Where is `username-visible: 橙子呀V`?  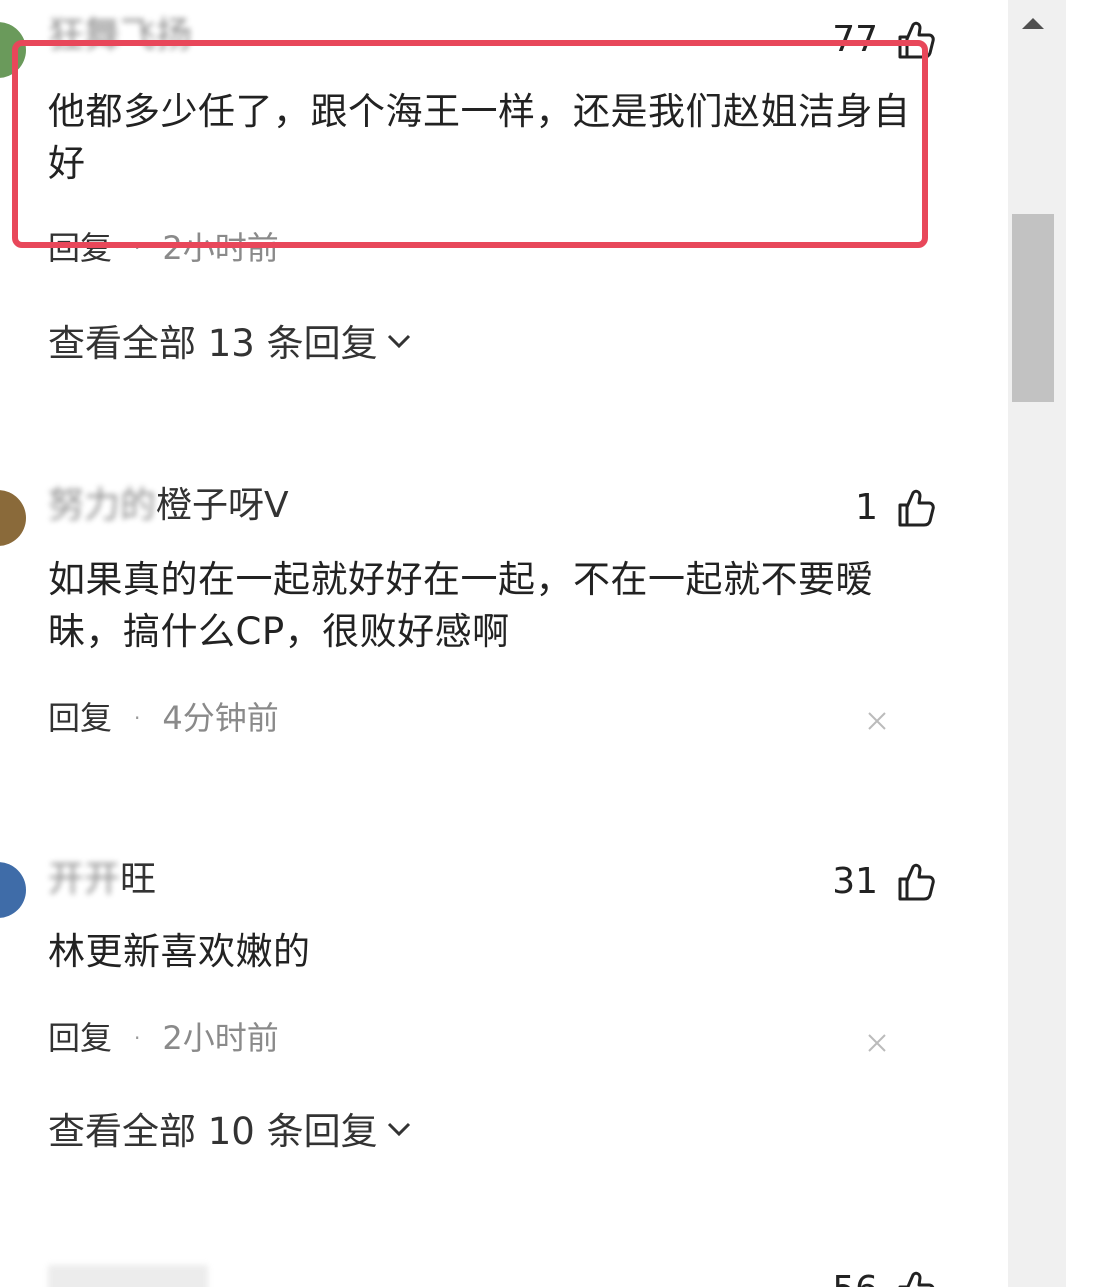 username-visible: 橙子呀V is located at coordinates (222, 505).